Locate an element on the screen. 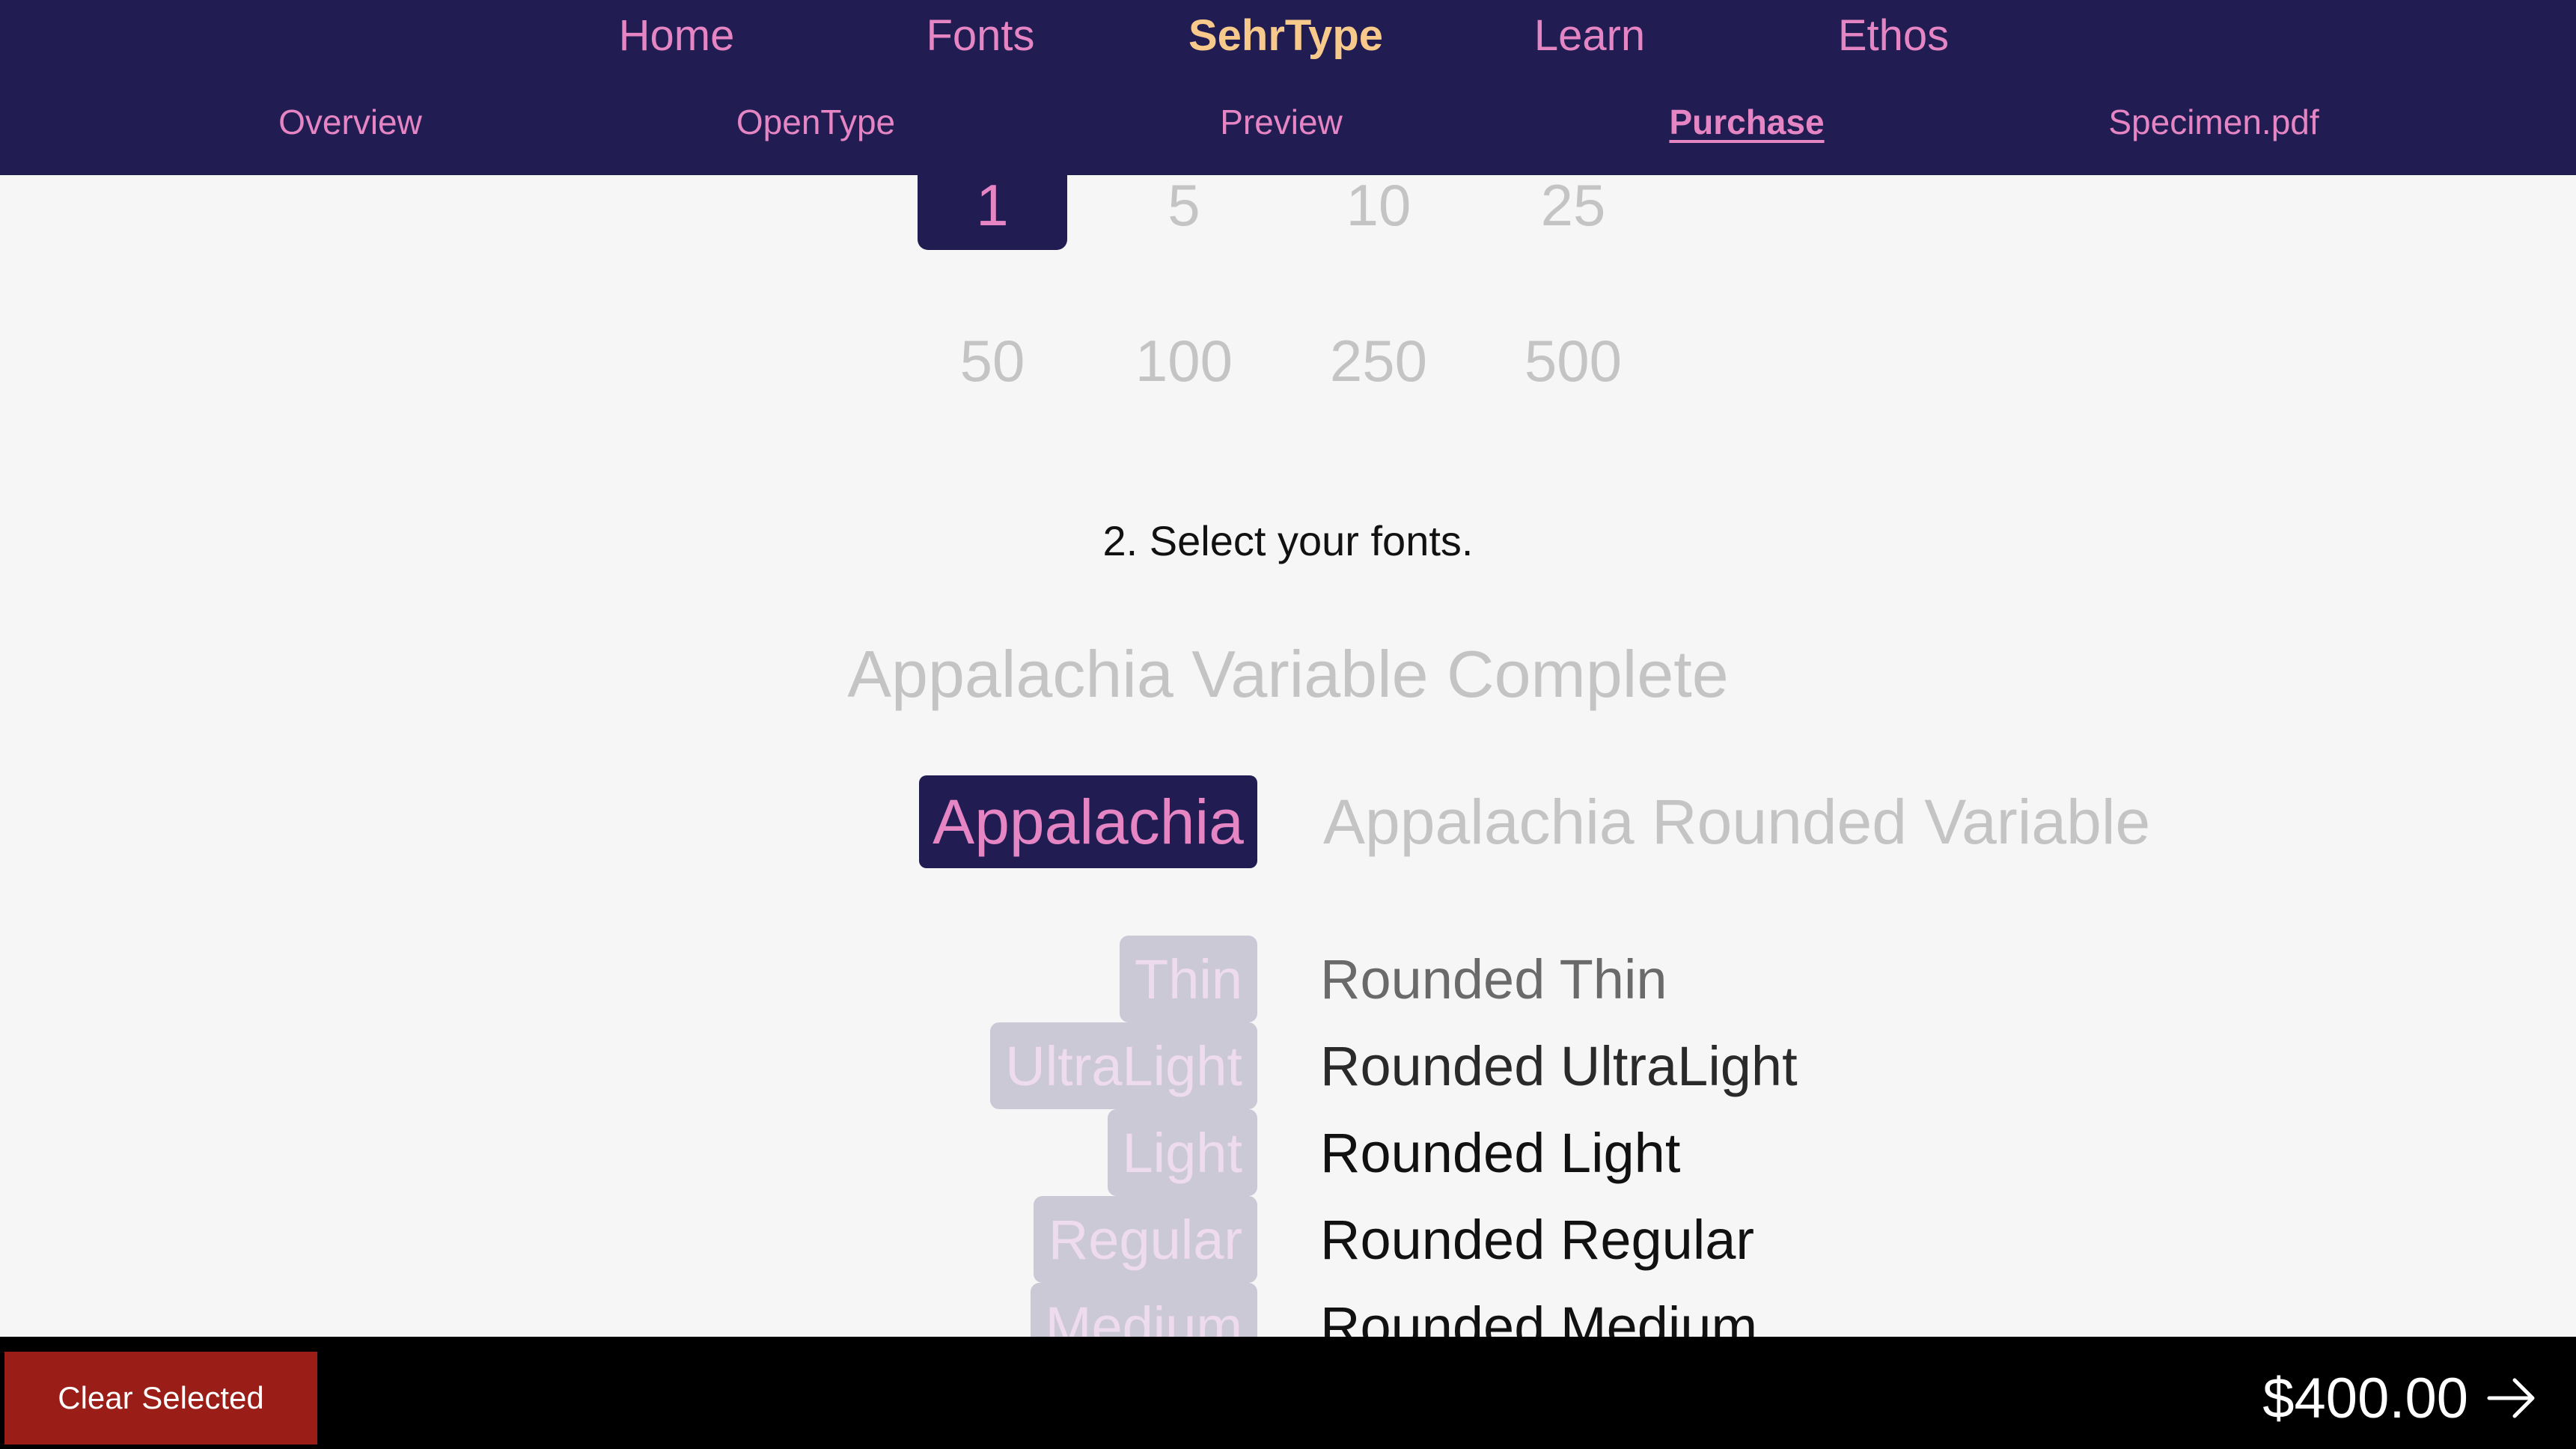 The image size is (2576, 1449). subnav-purchase: Purchase is located at coordinates (1746, 122).